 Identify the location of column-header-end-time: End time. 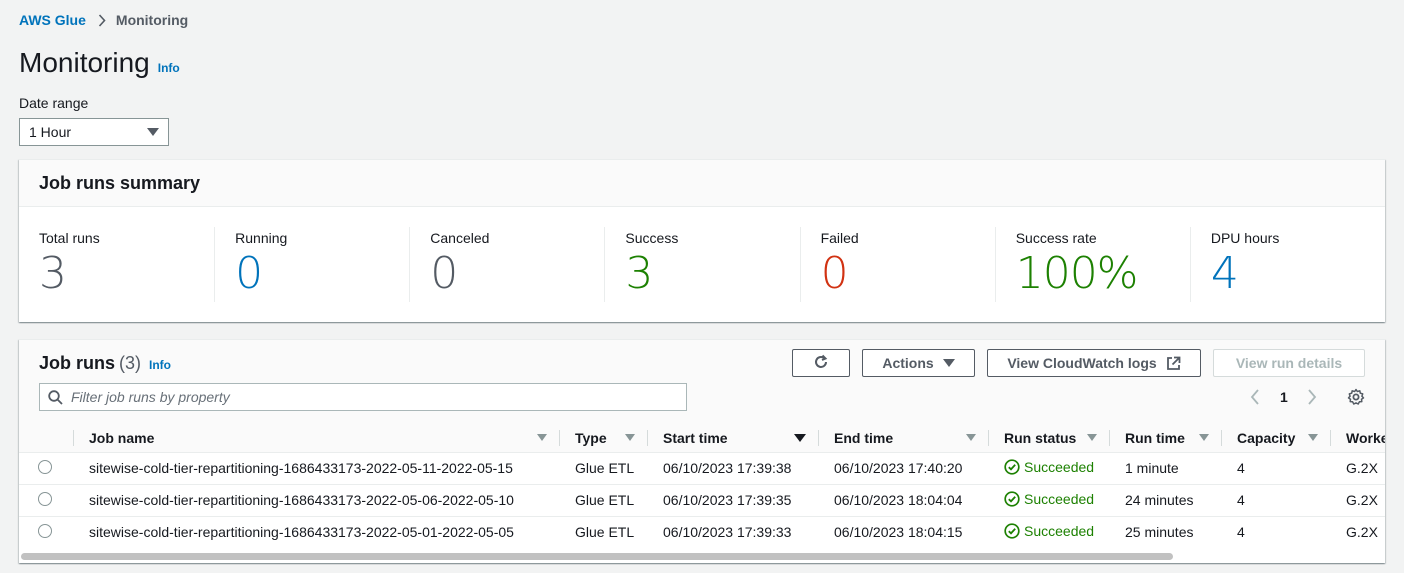
(903, 438).